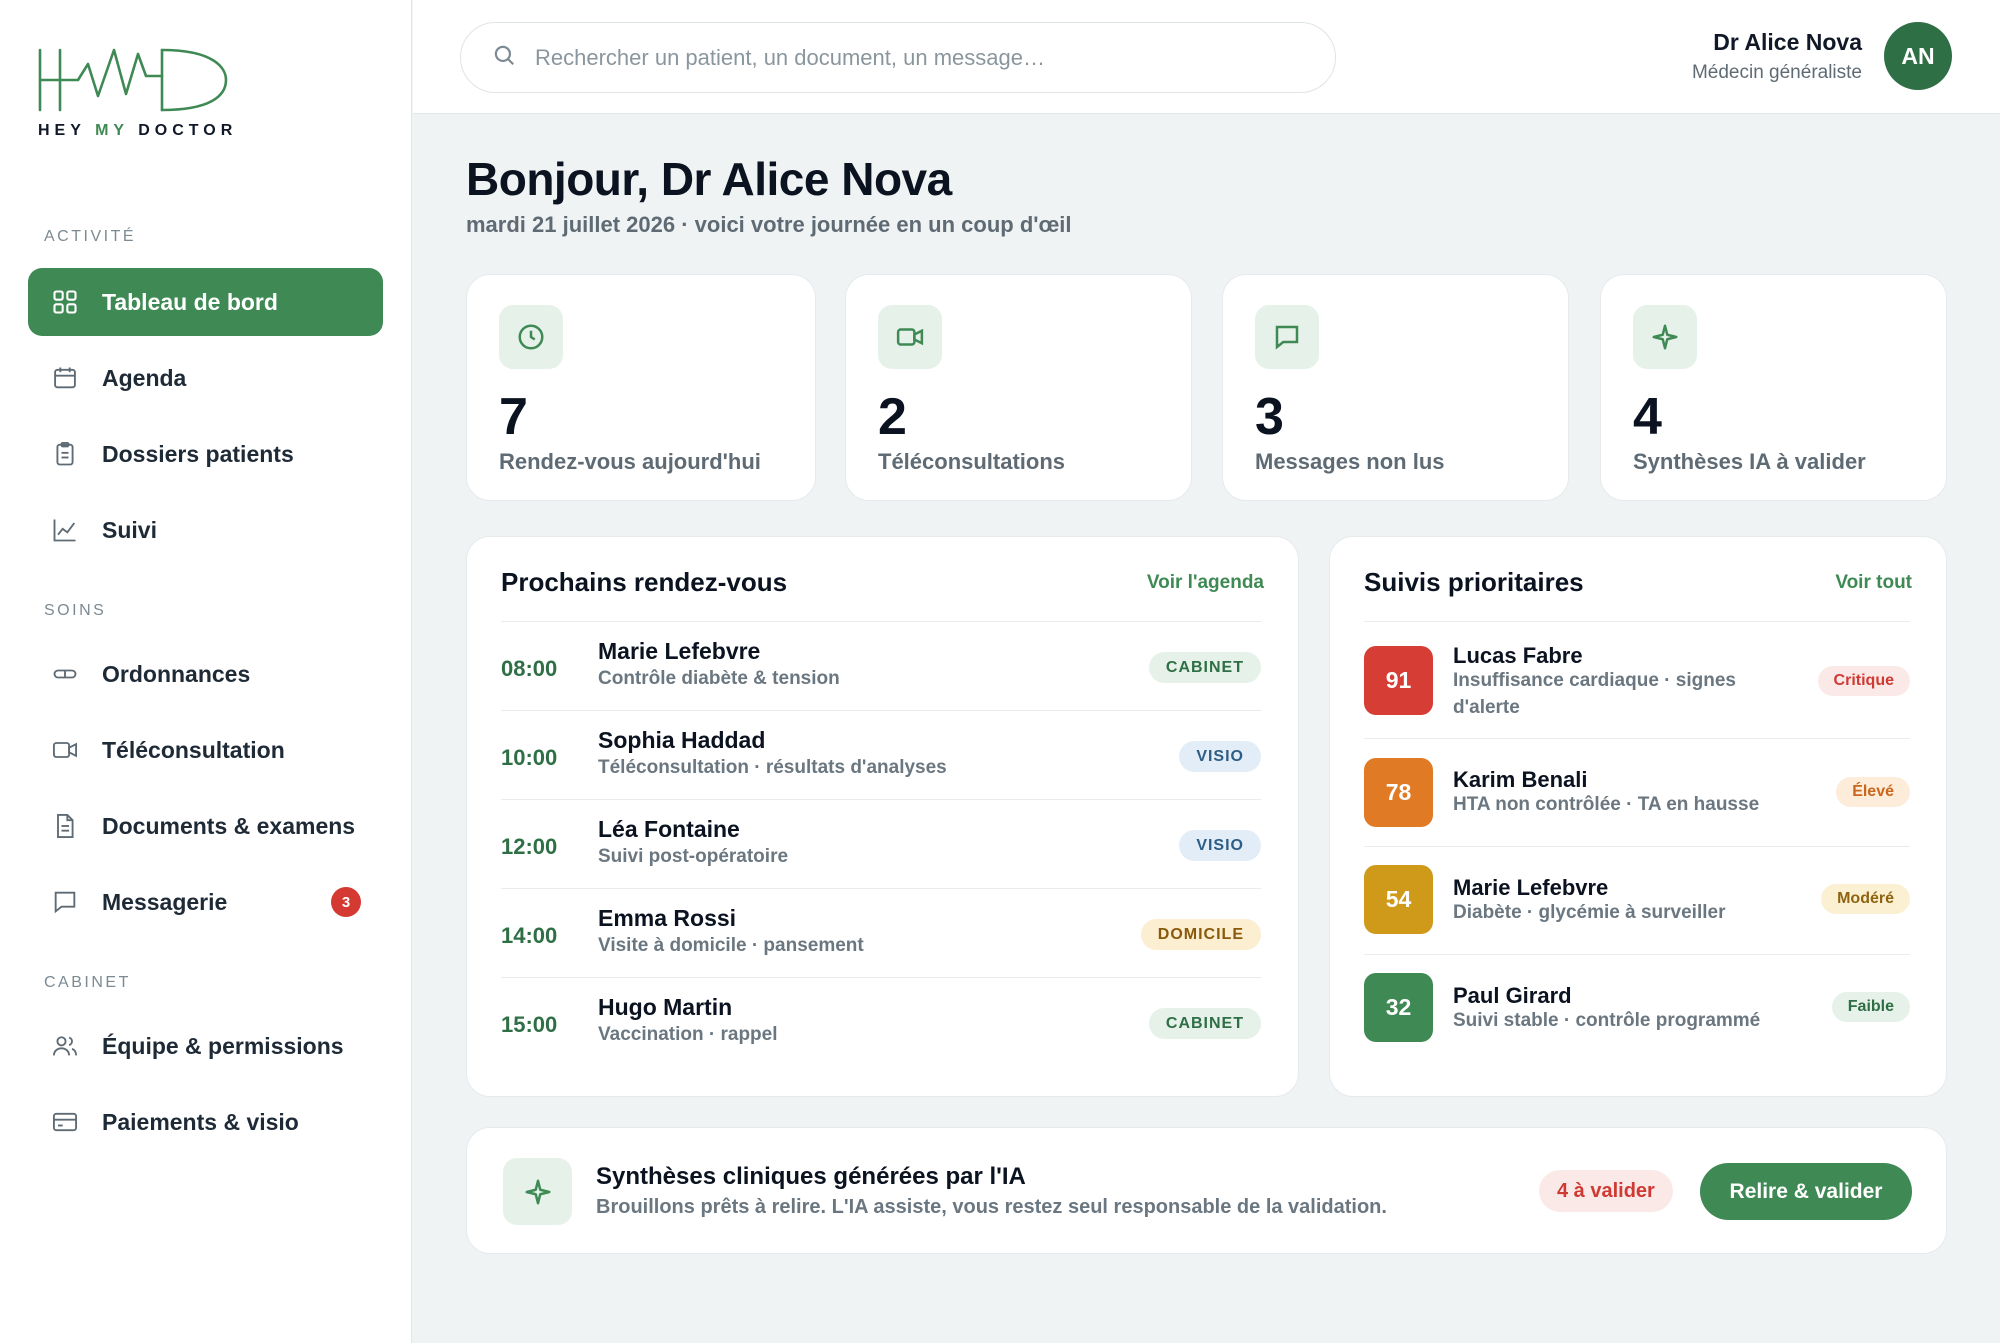 Image resolution: width=2000 pixels, height=1343 pixels. I want to click on patient-name: Hugo Martin, so click(665, 1007).